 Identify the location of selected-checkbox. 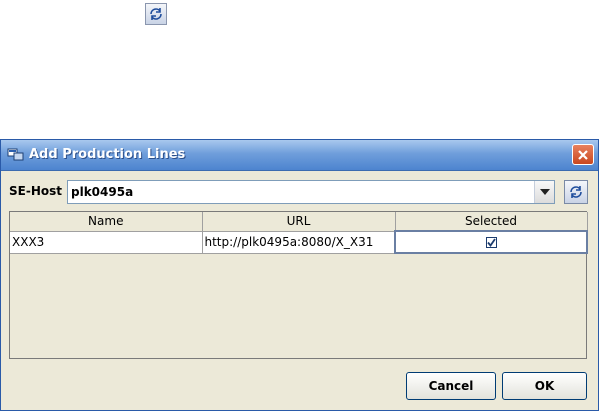
(491, 242).